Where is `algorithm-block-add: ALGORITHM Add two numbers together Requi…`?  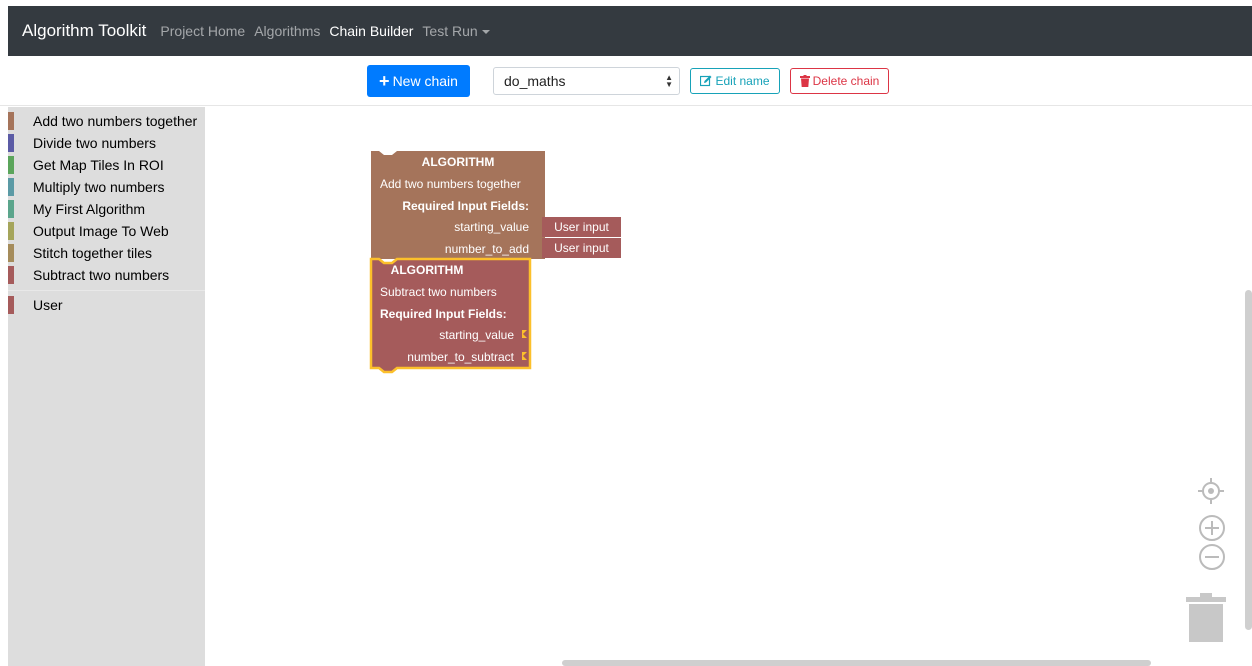 algorithm-block-add: ALGORITHM Add two numbers together Requi… is located at coordinates (458, 205).